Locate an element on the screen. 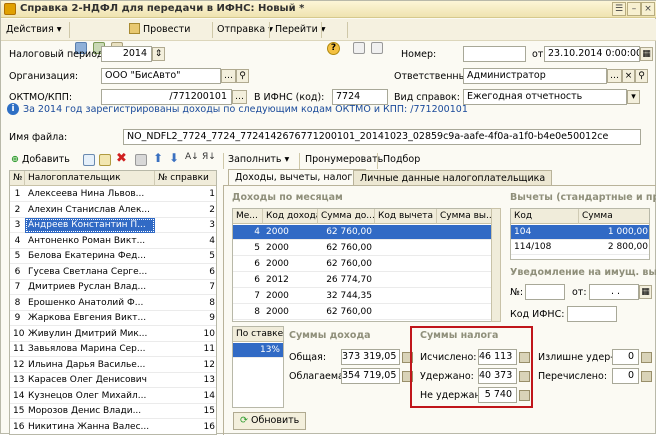 Image resolution: width=656 pixels, height=435 pixels. table-row: 8 2000 62 760,00 is located at coordinates (363, 312).